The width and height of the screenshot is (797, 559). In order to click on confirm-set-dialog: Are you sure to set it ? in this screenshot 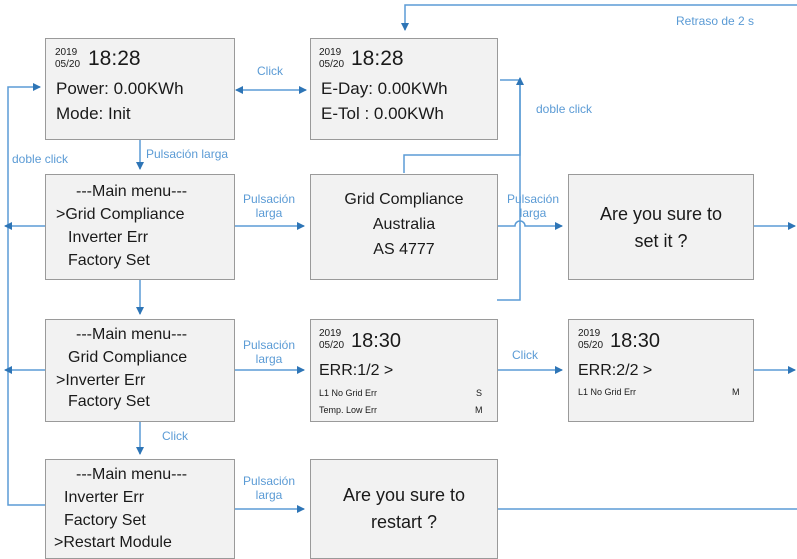, I will do `click(661, 227)`.